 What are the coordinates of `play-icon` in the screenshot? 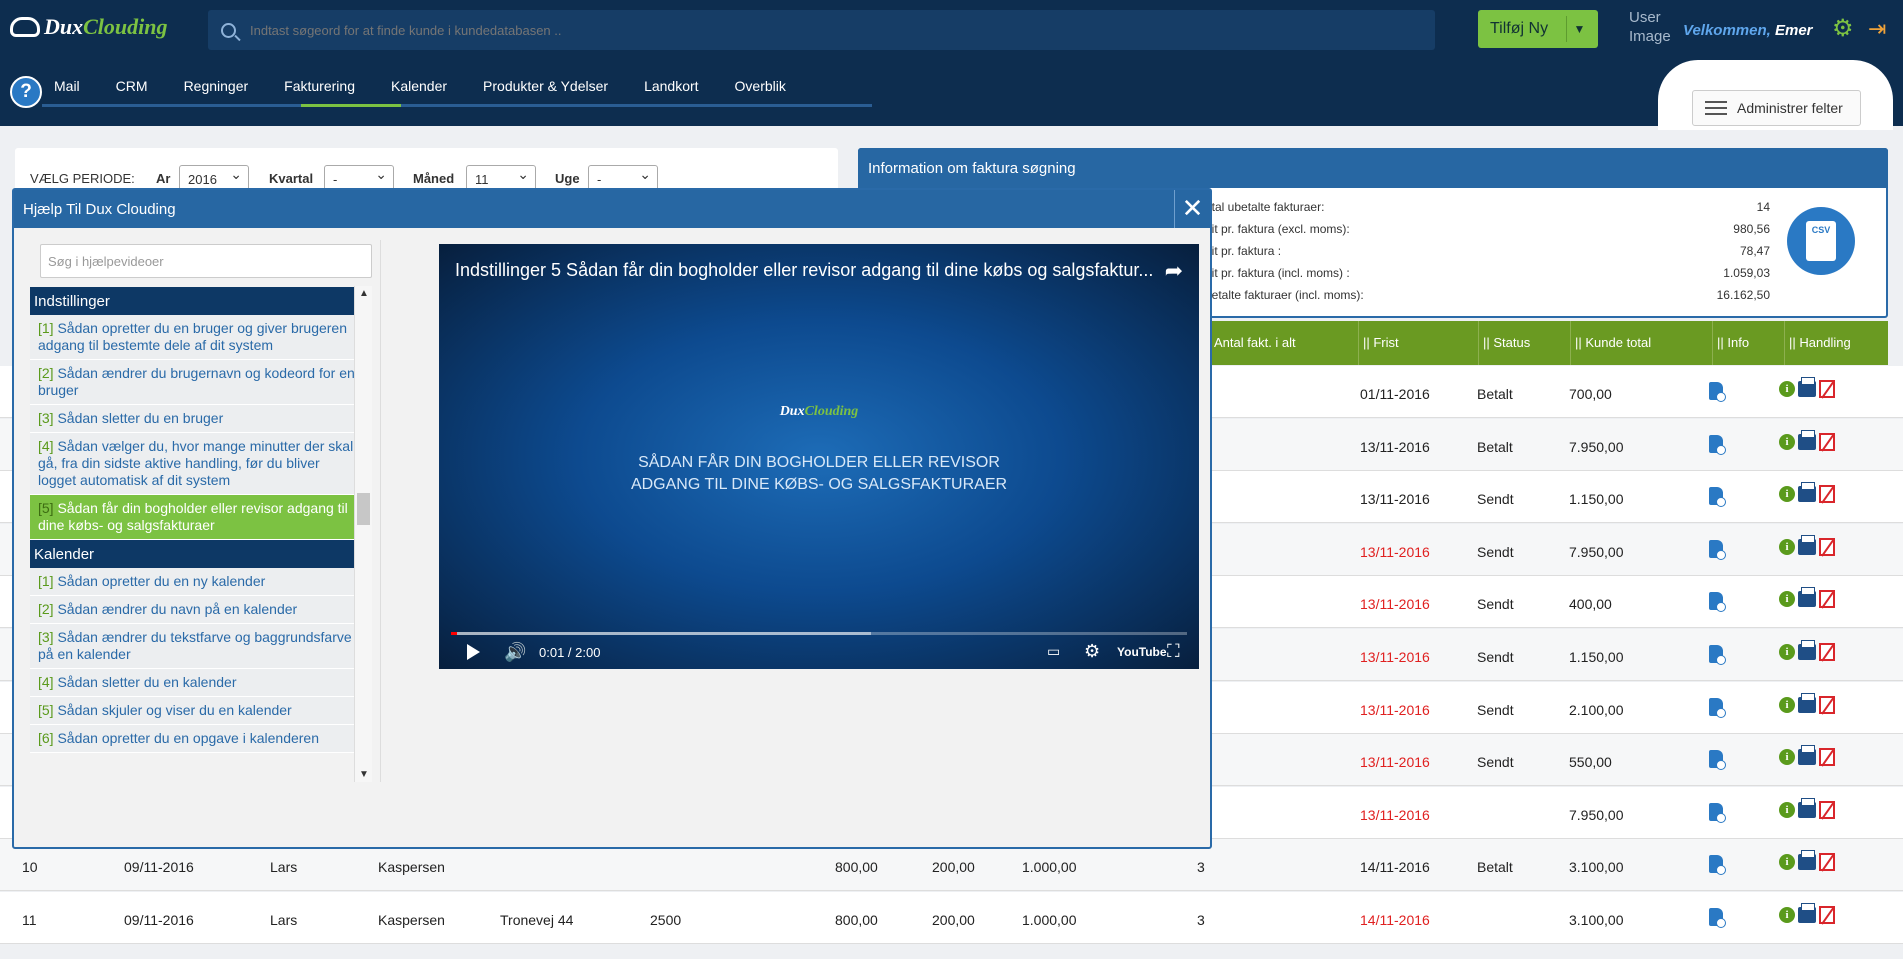 It's located at (473, 652).